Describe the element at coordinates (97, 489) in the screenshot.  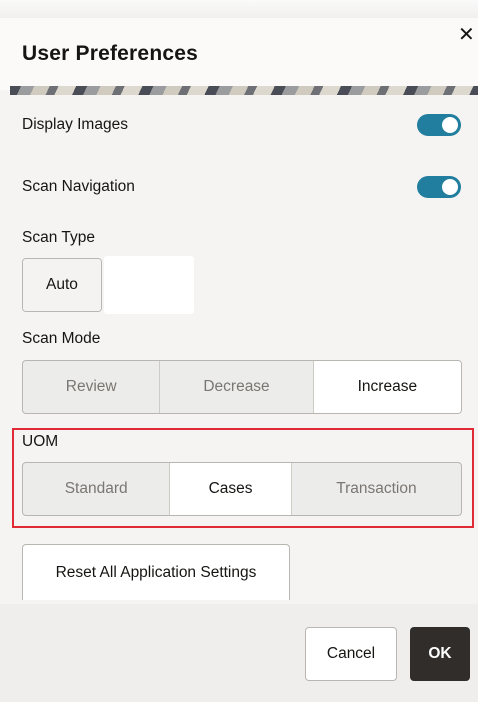
I see `uom-option-standard: Standard` at that location.